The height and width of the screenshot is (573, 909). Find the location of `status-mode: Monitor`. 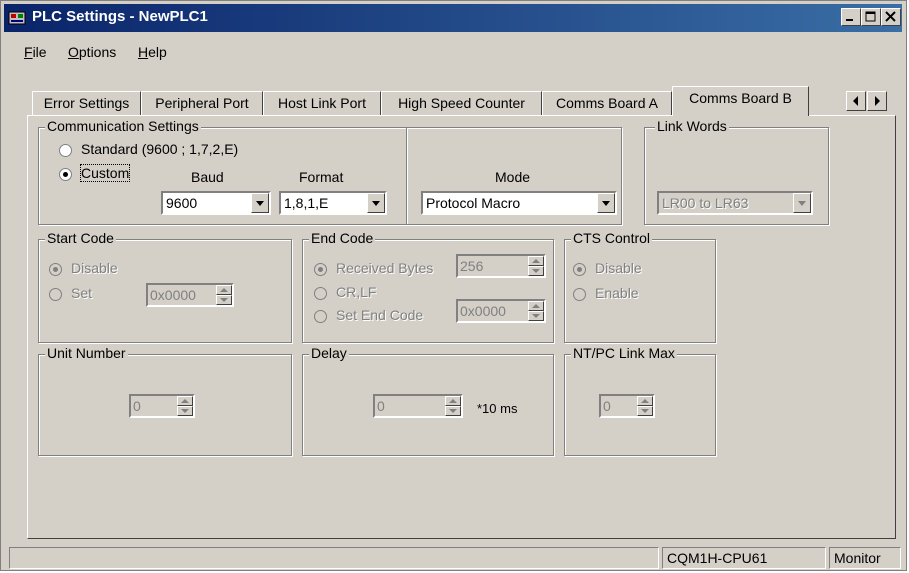

status-mode: Monitor is located at coordinates (865, 558).